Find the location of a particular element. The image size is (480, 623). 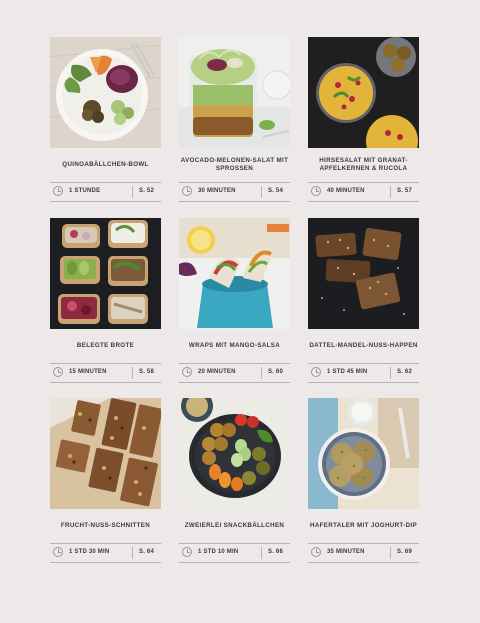

recipe-title: BELEGTE BROTE is located at coordinates (105, 345).